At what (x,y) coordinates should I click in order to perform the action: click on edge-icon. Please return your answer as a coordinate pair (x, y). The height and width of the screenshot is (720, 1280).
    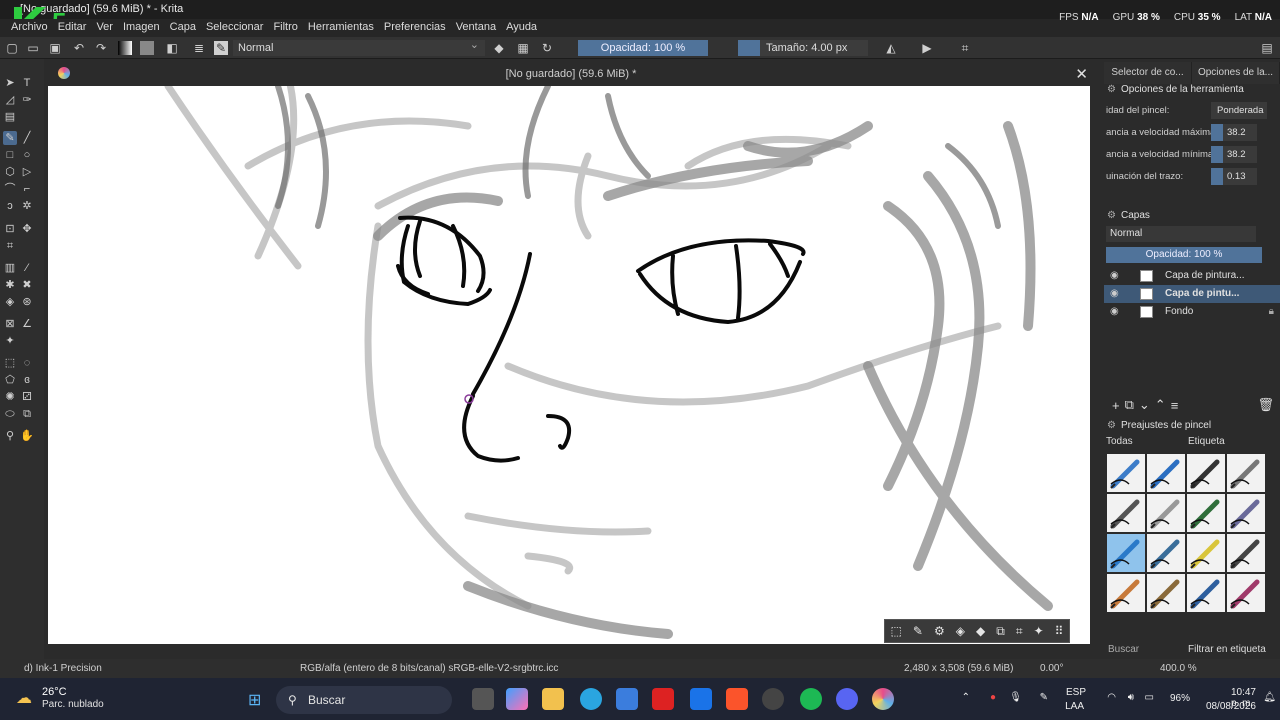
    Looking at the image, I should click on (591, 699).